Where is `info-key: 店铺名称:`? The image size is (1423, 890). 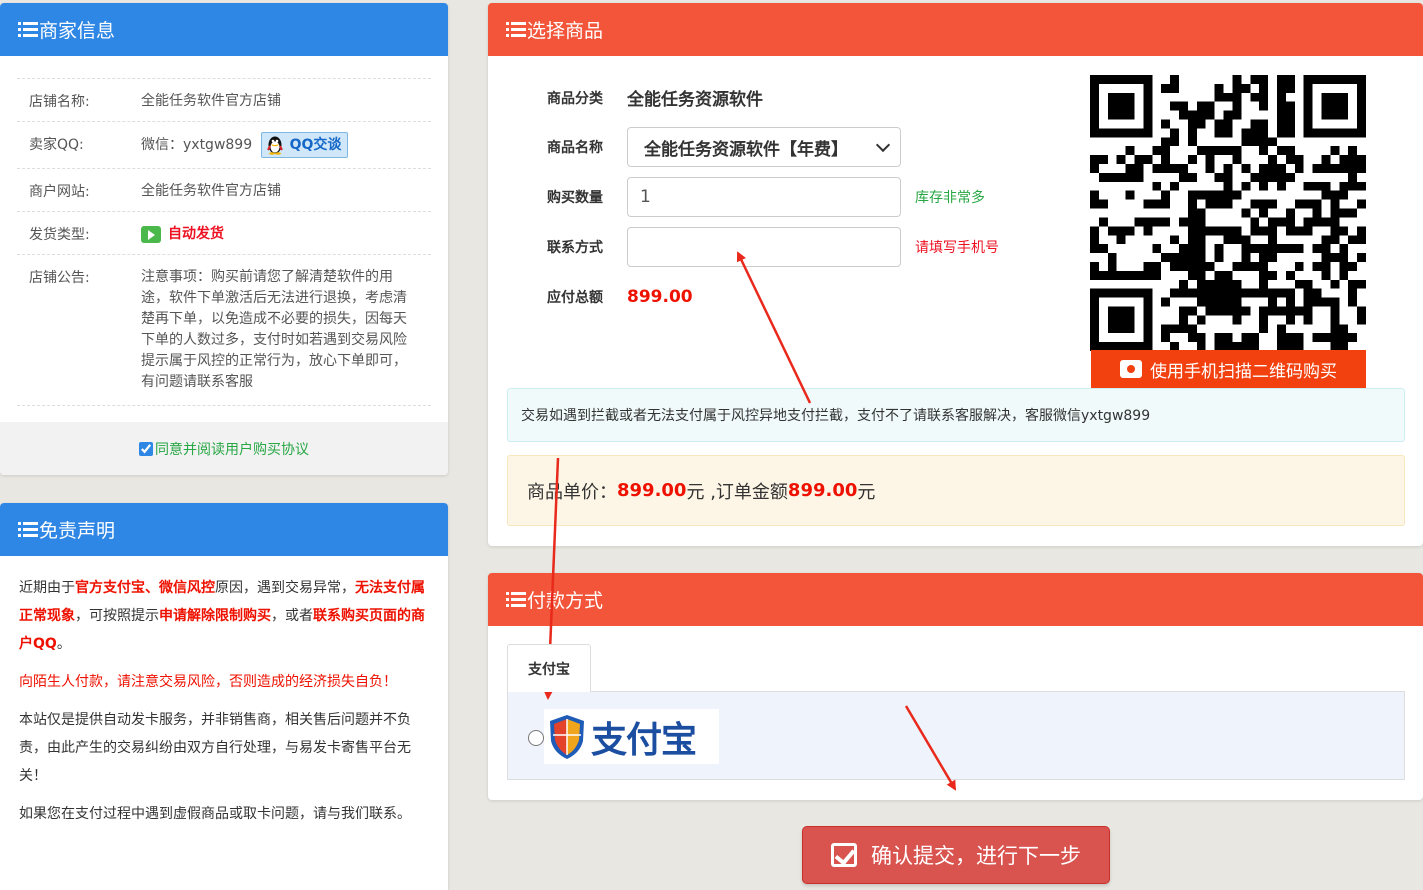
info-key: 店铺名称: is located at coordinates (59, 102).